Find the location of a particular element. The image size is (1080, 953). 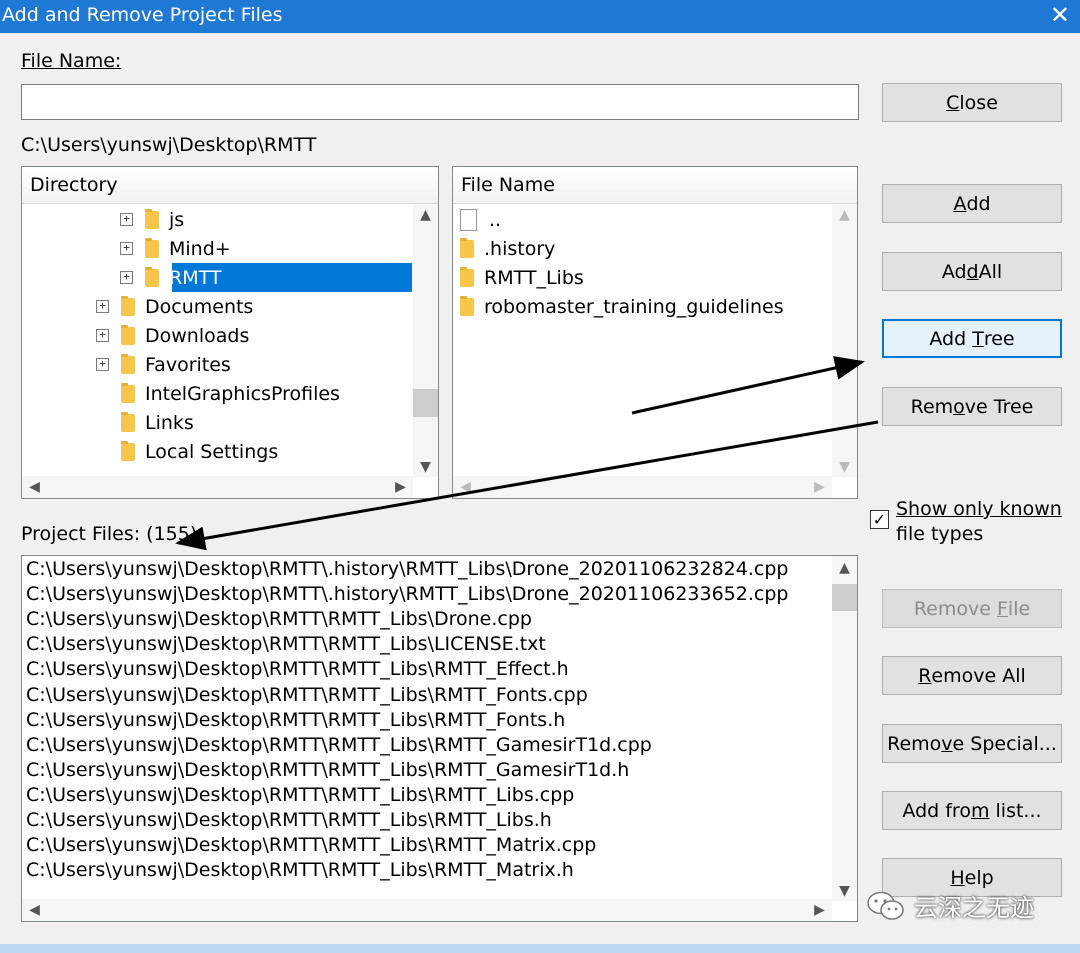

window-bottom-edge is located at coordinates (540, 948).